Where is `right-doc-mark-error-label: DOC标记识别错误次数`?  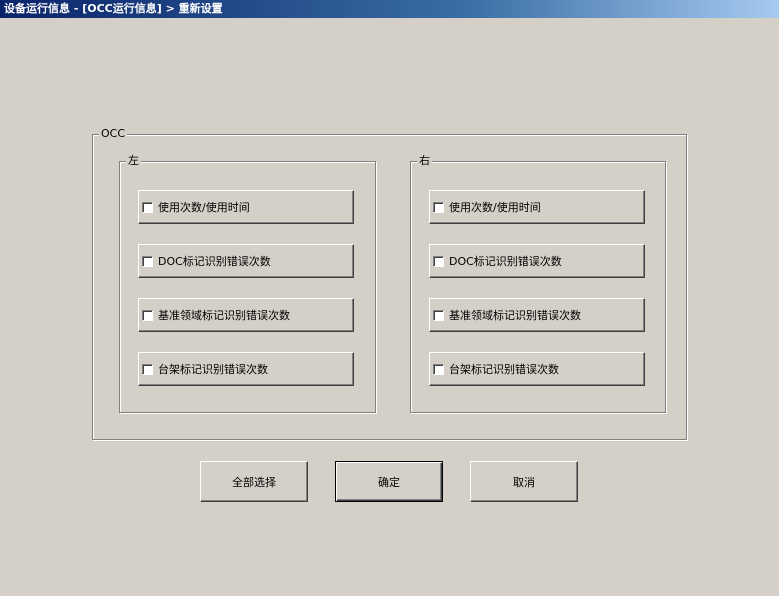 right-doc-mark-error-label: DOC标记识别错误次数 is located at coordinates (505, 261).